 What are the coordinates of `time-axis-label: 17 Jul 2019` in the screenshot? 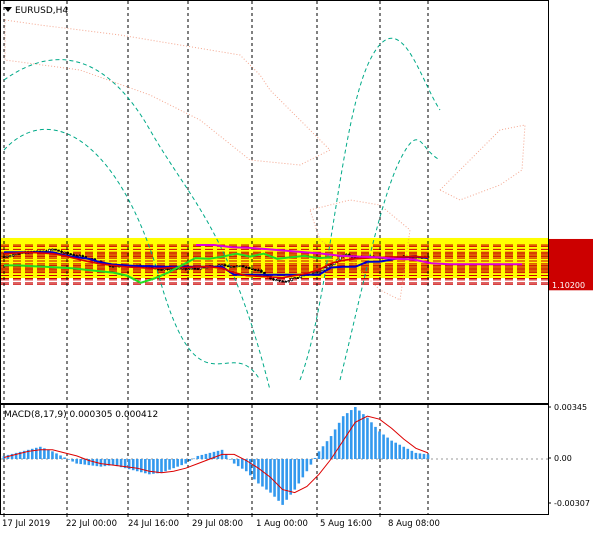 It's located at (26, 524).